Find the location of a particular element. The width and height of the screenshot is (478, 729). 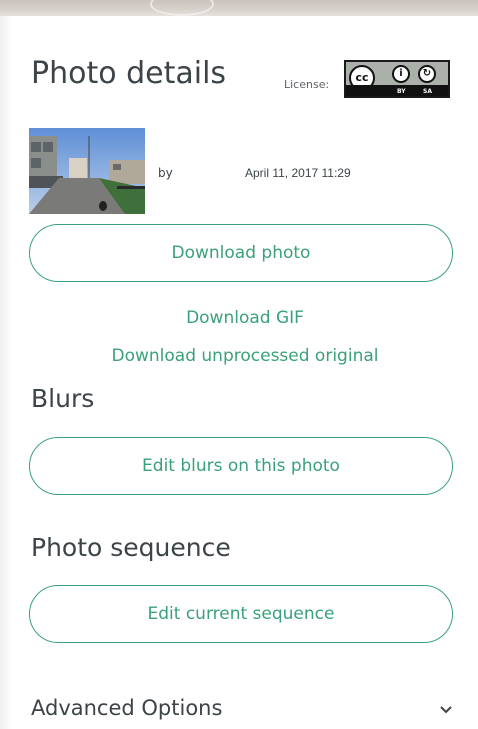

attribution-icon: i is located at coordinates (401, 74).